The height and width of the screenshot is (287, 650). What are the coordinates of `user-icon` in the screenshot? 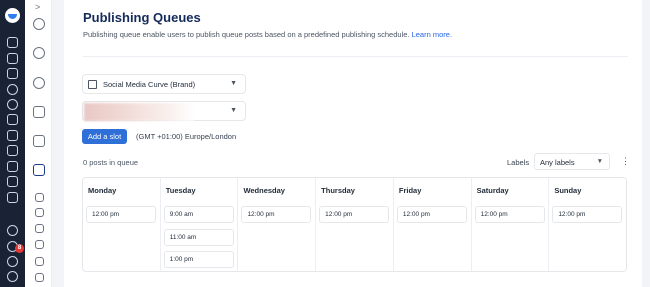 It's located at (39, 53).